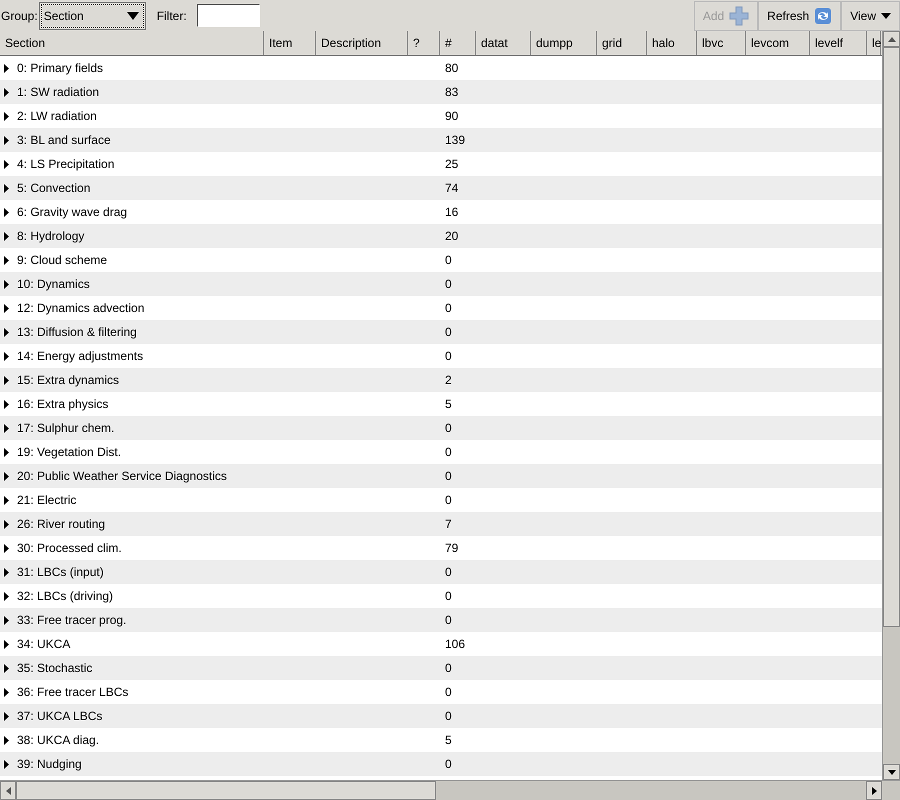 The width and height of the screenshot is (900, 800). I want to click on section-cell-text: 4: LS Precipitation, so click(65, 164).